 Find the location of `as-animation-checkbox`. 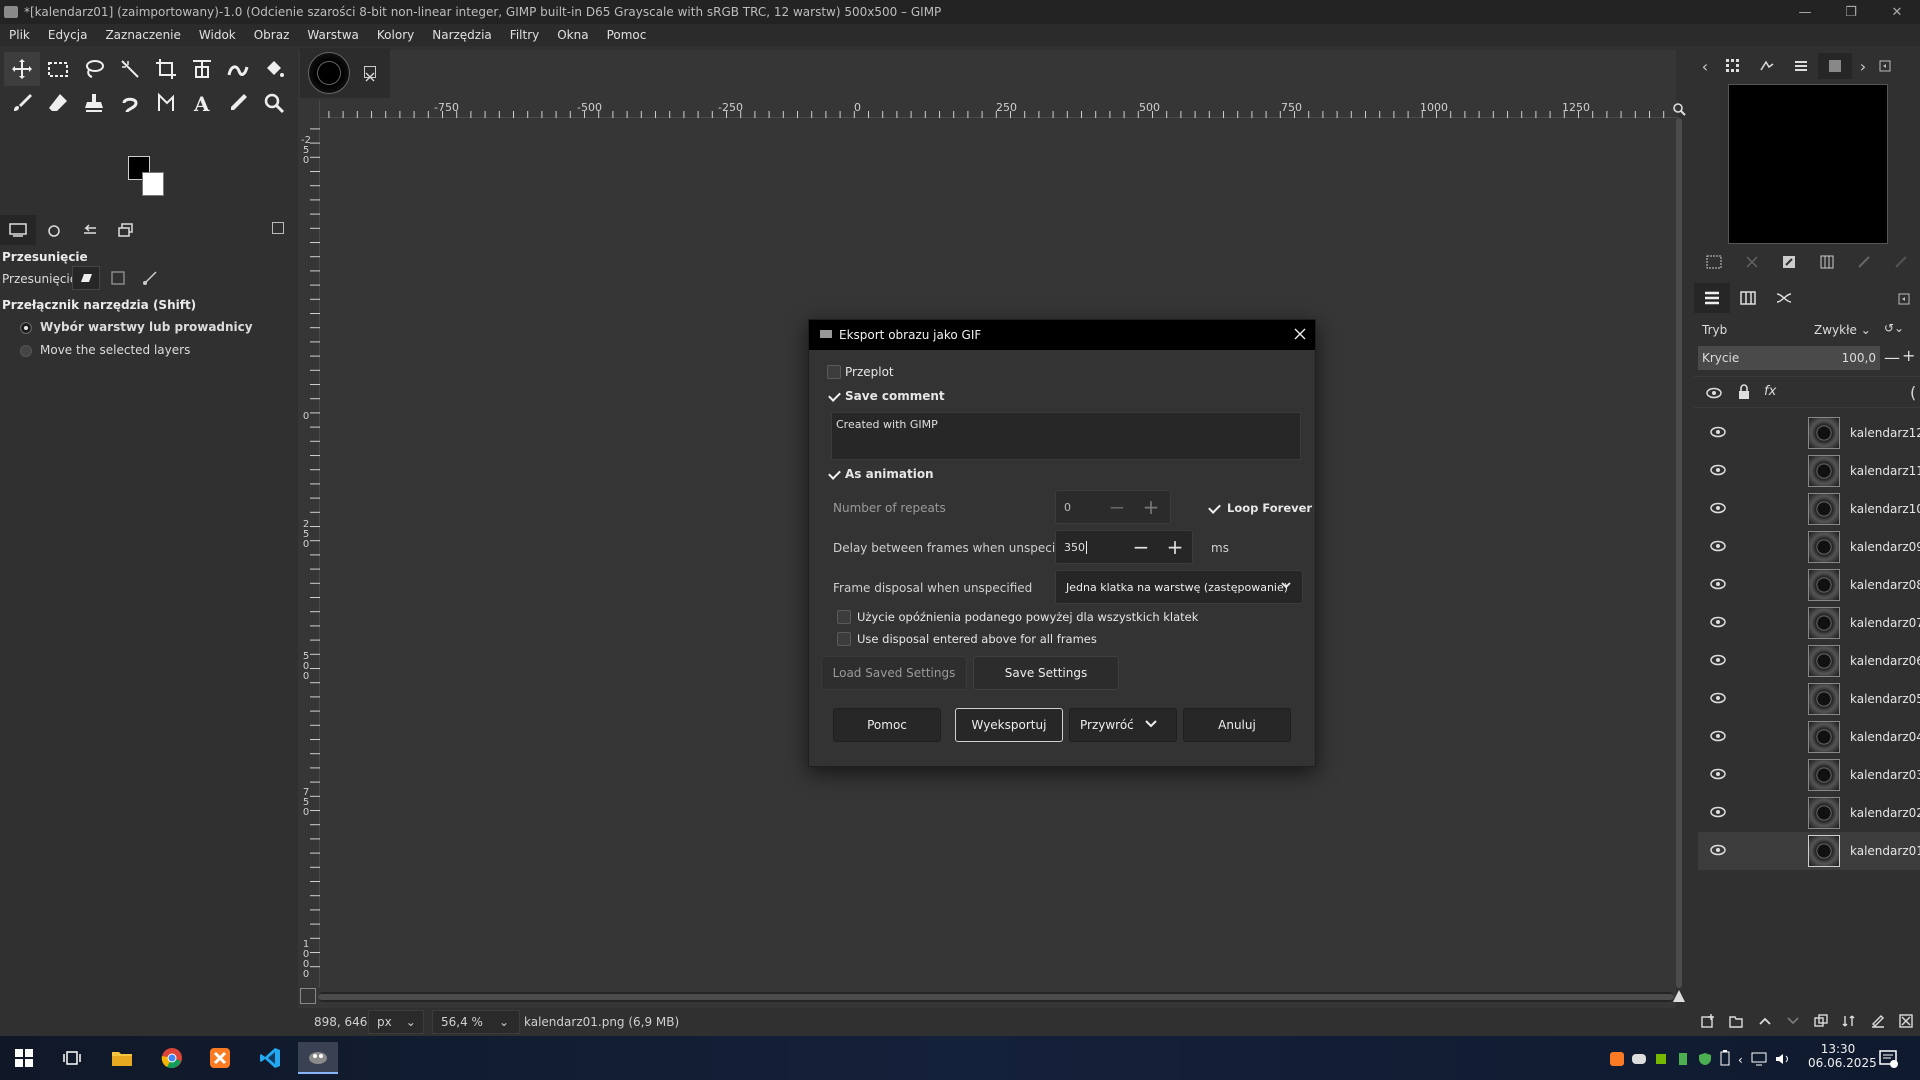

as-animation-checkbox is located at coordinates (834, 474).